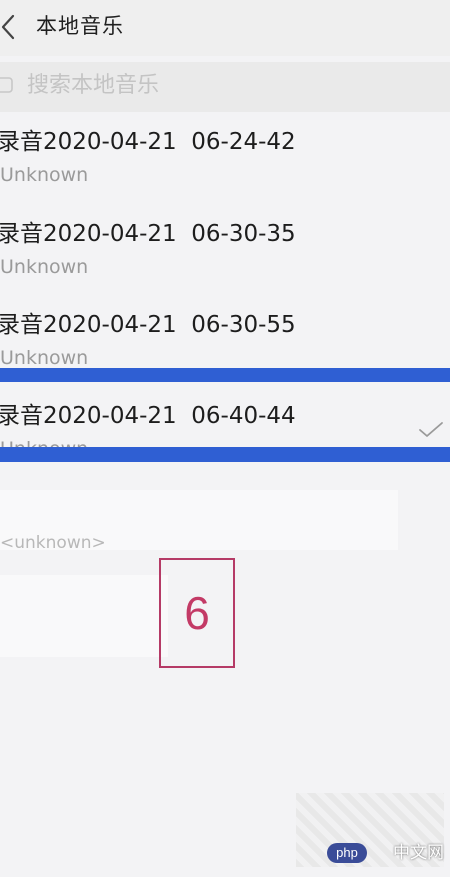 This screenshot has width=450, height=877. What do you see at coordinates (225, 454) in the screenshot?
I see `highlight-band-bottom` at bounding box center [225, 454].